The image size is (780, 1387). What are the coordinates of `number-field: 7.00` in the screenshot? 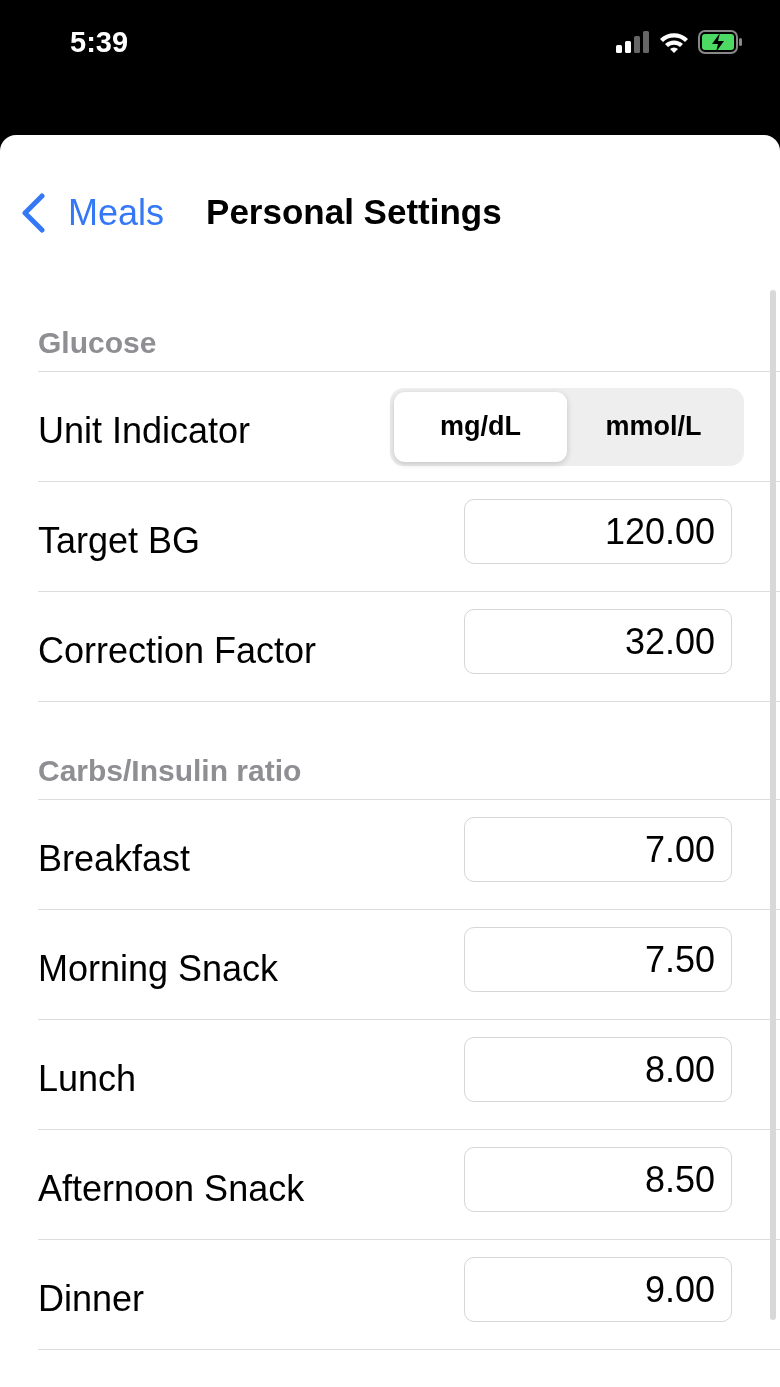 It's located at (598, 849).